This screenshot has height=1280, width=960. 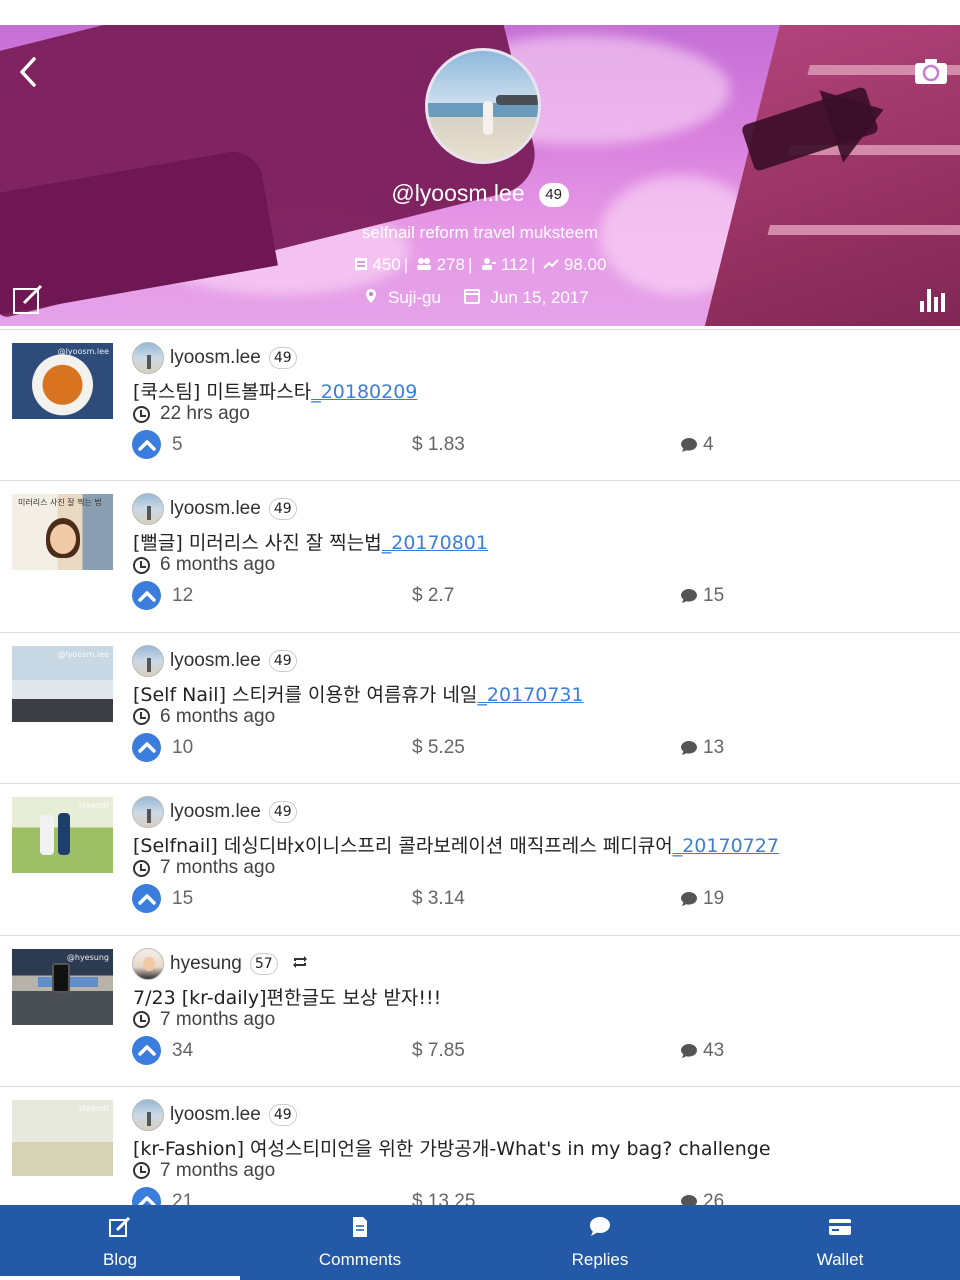 I want to click on vote-count: 12, so click(x=183, y=596).